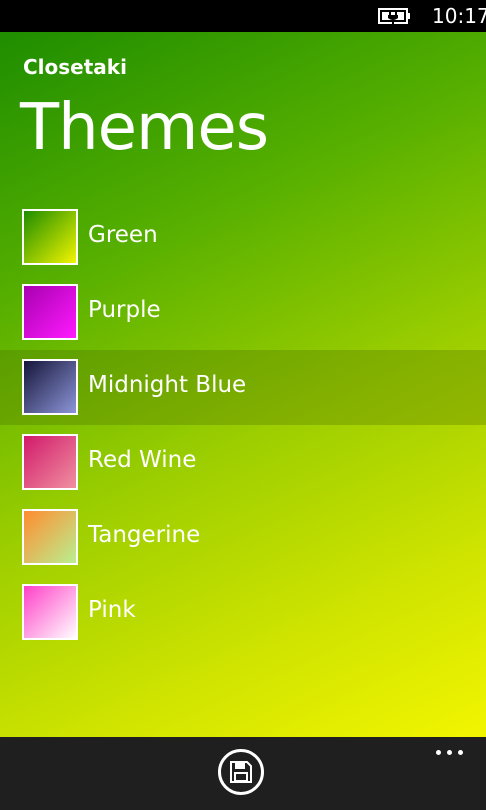  Describe the element at coordinates (243, 237) in the screenshot. I see `theme-item-green: Green` at that location.